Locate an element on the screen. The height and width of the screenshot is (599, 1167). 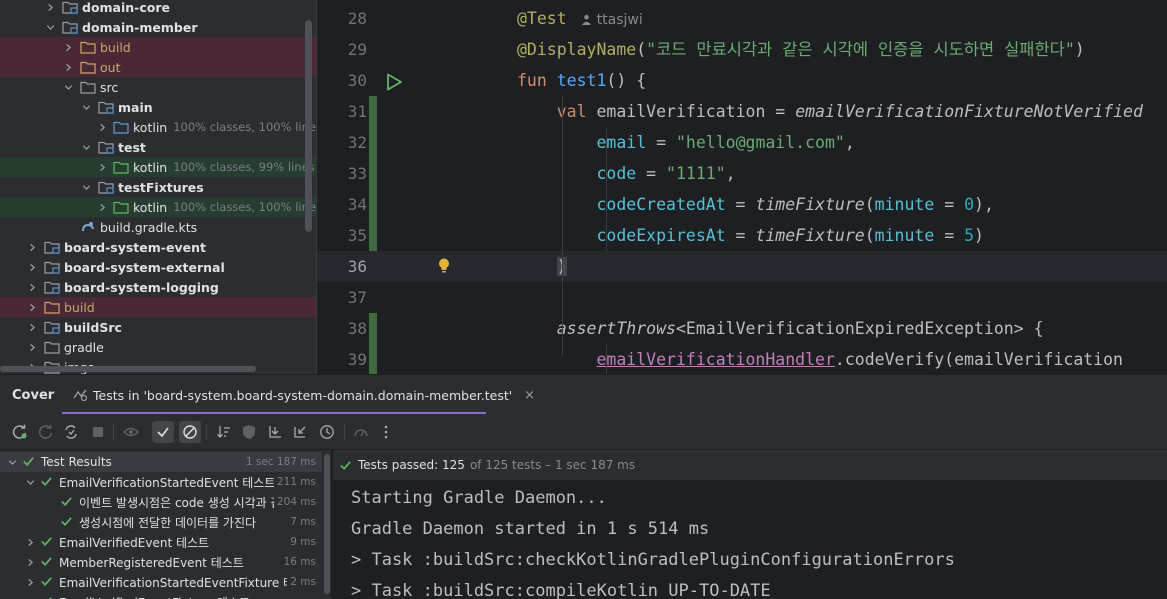
code-line: 37 is located at coordinates (742, 297).